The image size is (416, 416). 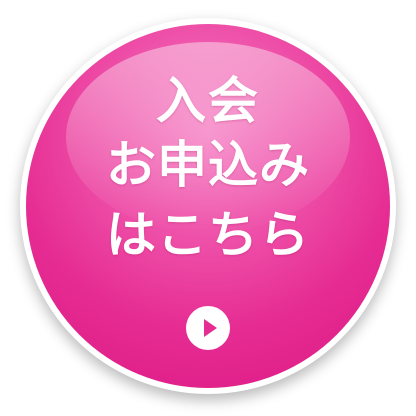 What do you see at coordinates (208, 101) in the screenshot?
I see `label-line-join: 入会` at bounding box center [208, 101].